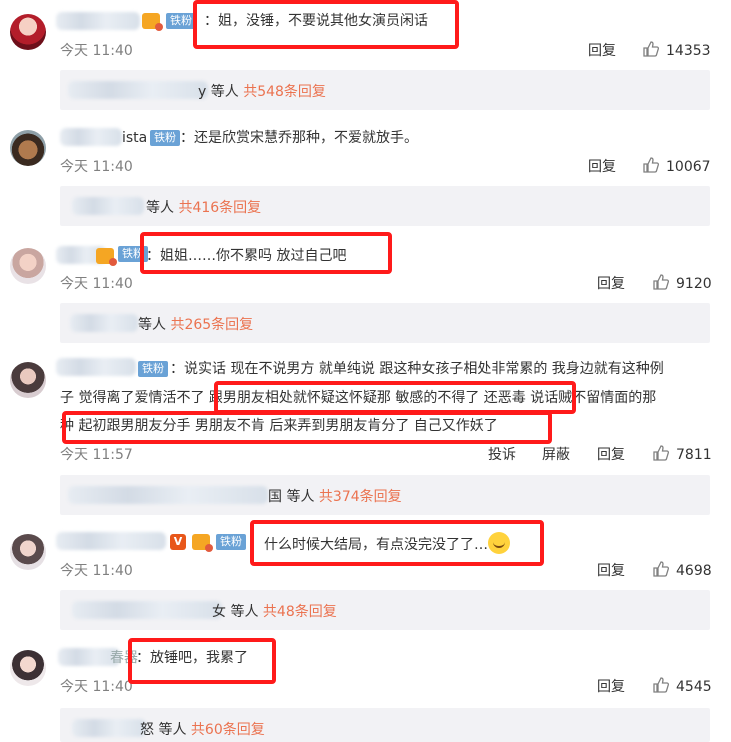  I want to click on like-button: 4545, so click(682, 685).